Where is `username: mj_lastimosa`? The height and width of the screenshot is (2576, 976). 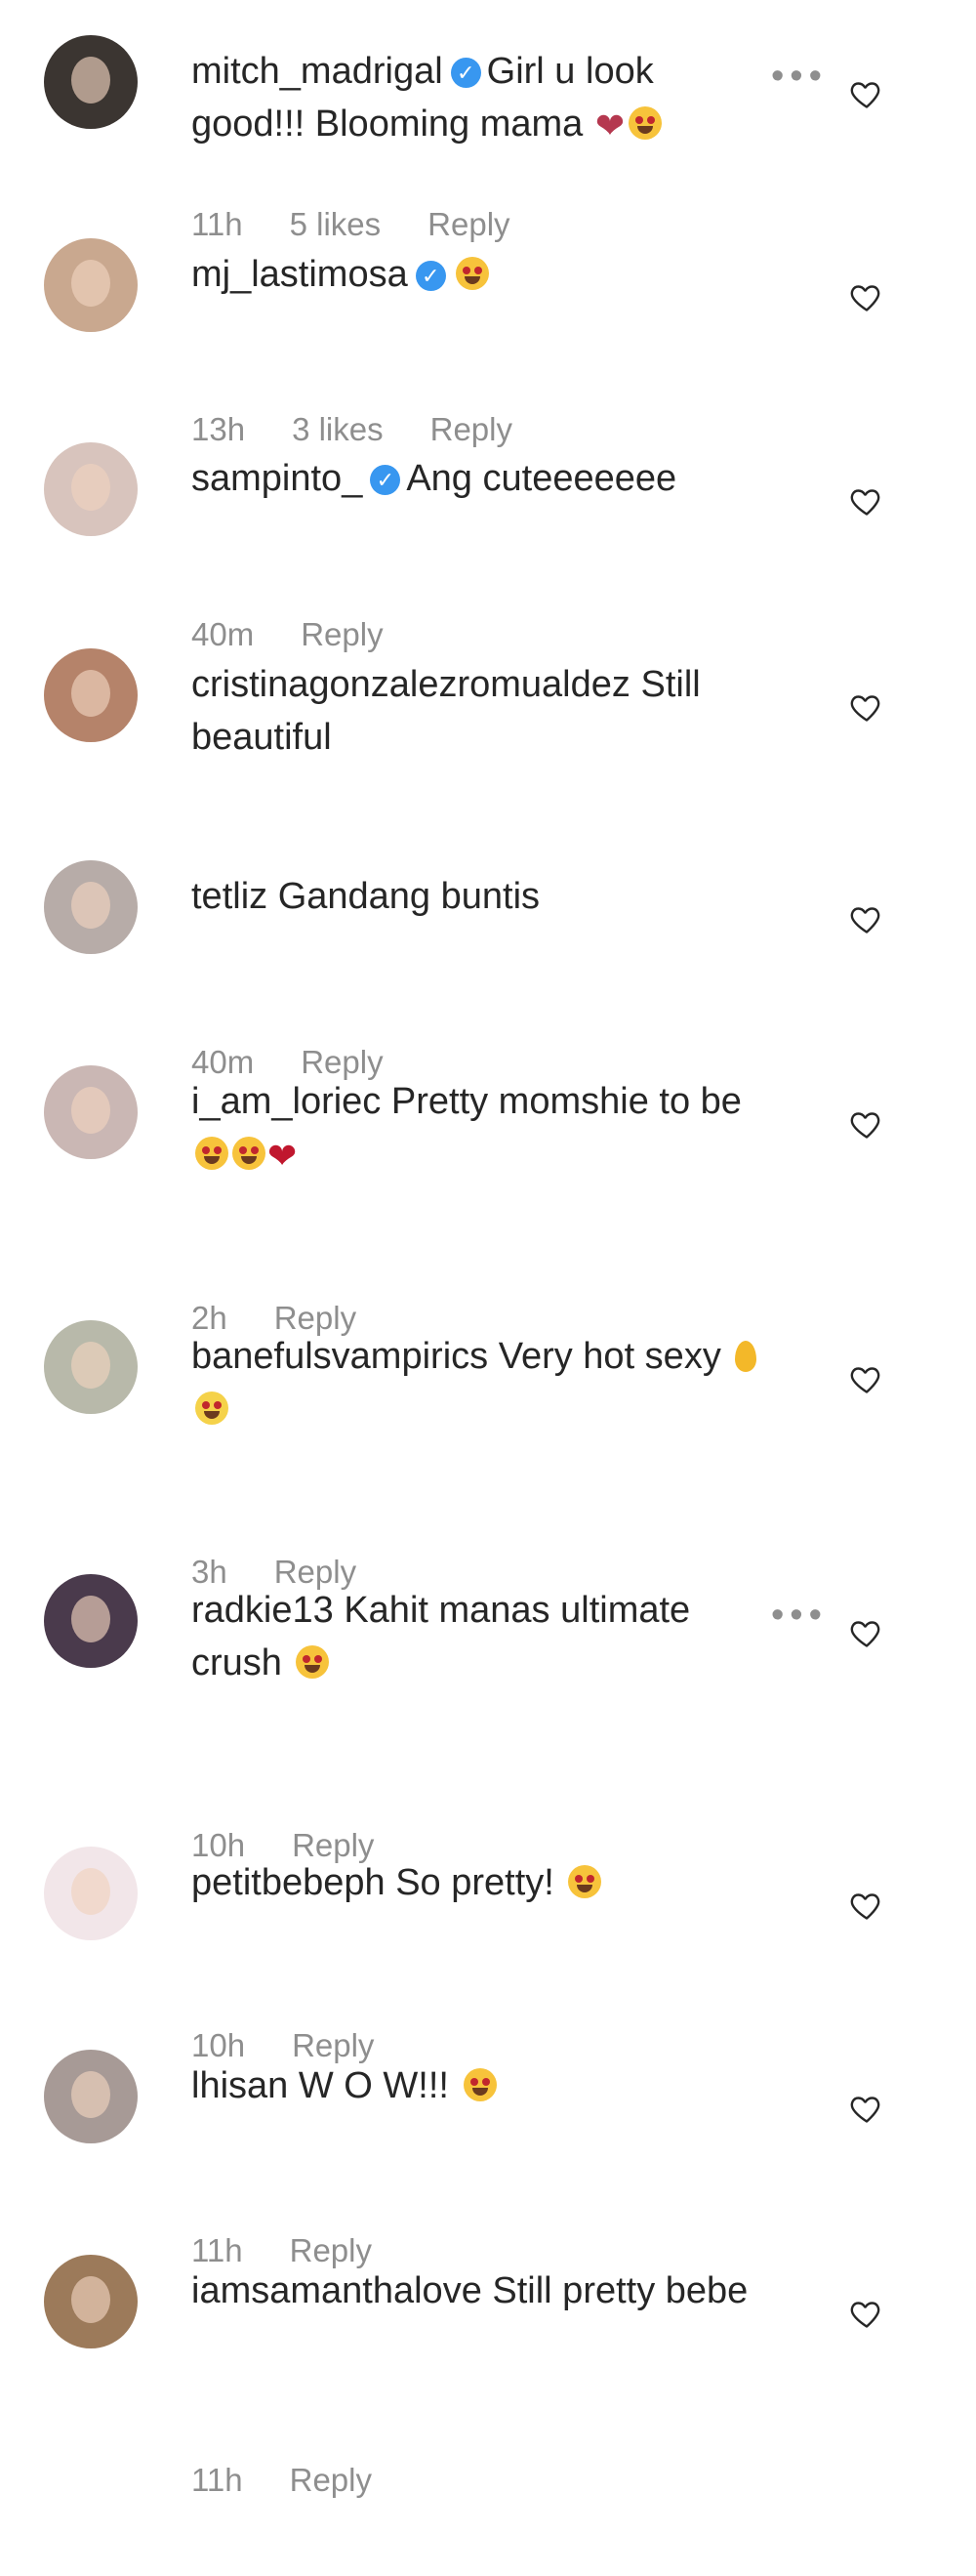
username: mj_lastimosa is located at coordinates (299, 274).